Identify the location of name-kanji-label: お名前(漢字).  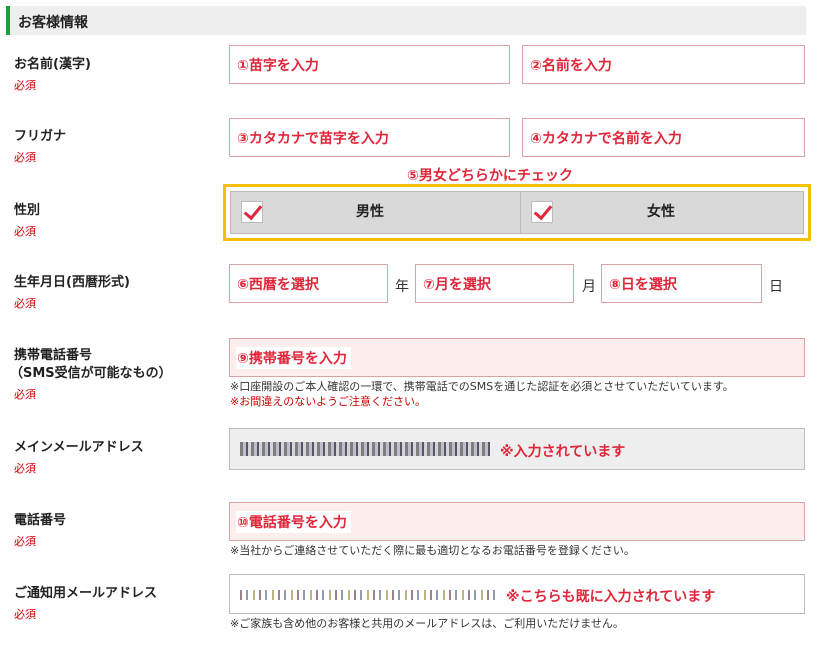
(52, 64).